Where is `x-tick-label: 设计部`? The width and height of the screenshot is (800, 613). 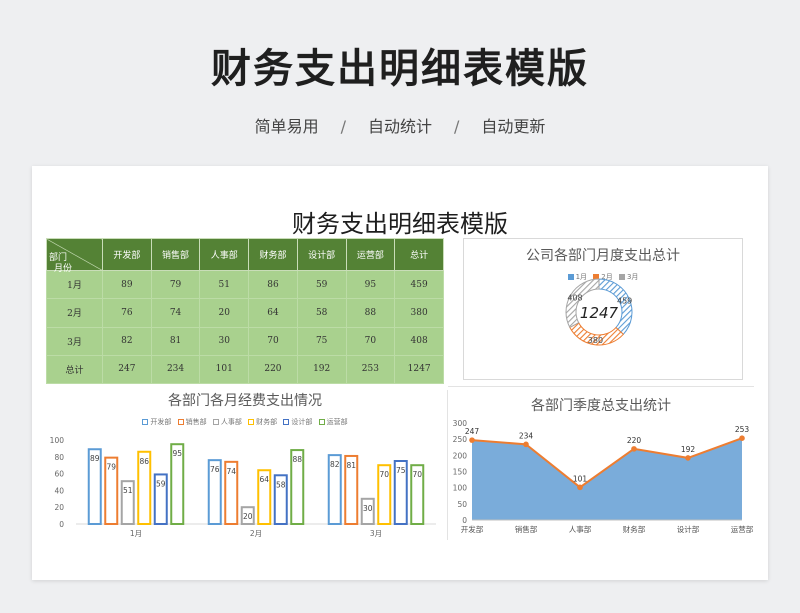
x-tick-label: 设计部 is located at coordinates (688, 529).